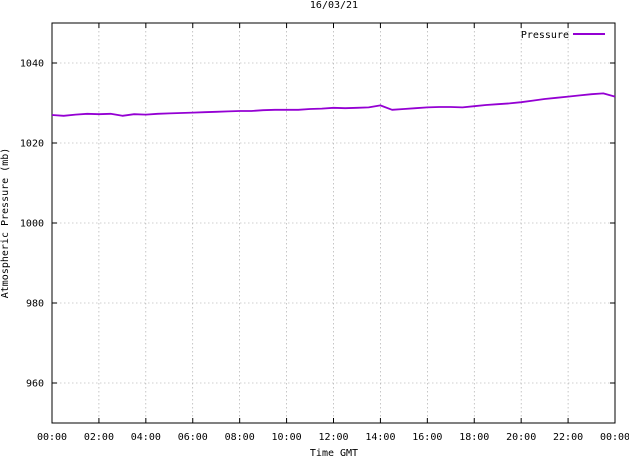 This screenshot has width=629, height=459. I want to click on x-tick-label: 10:00, so click(287, 437).